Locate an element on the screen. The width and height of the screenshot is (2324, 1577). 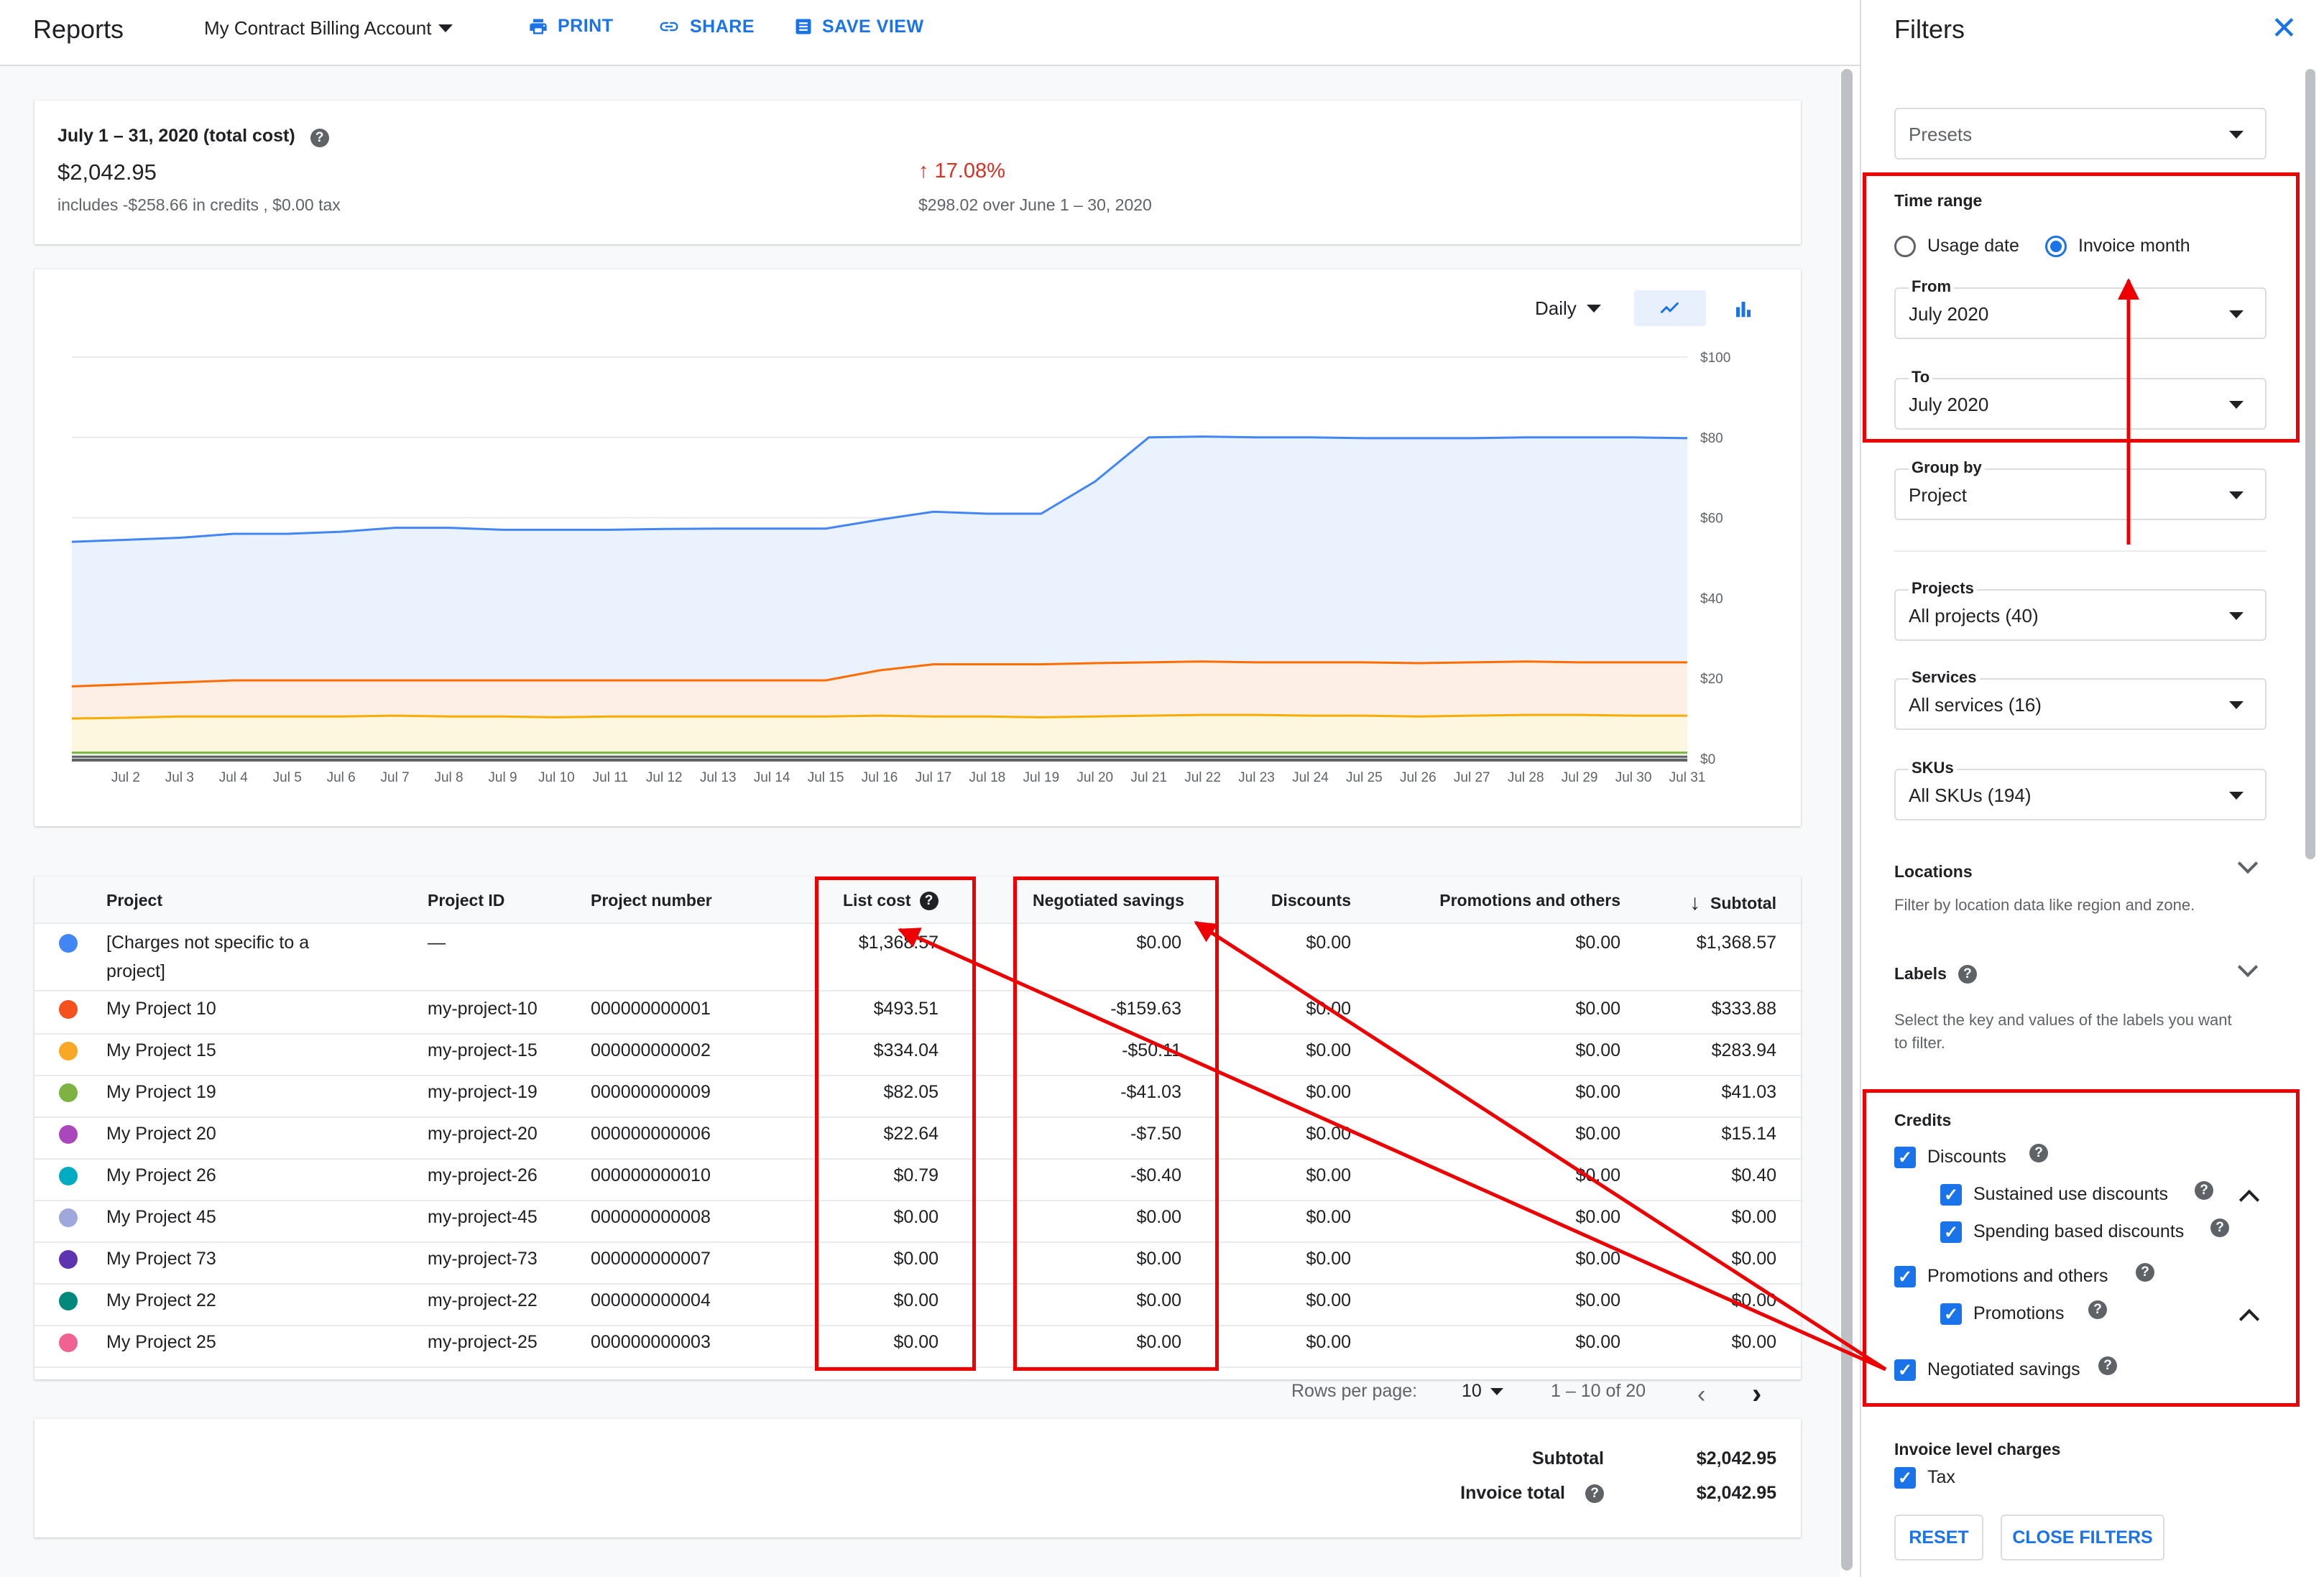
x-tick-label: Jul 30 is located at coordinates (1633, 777).